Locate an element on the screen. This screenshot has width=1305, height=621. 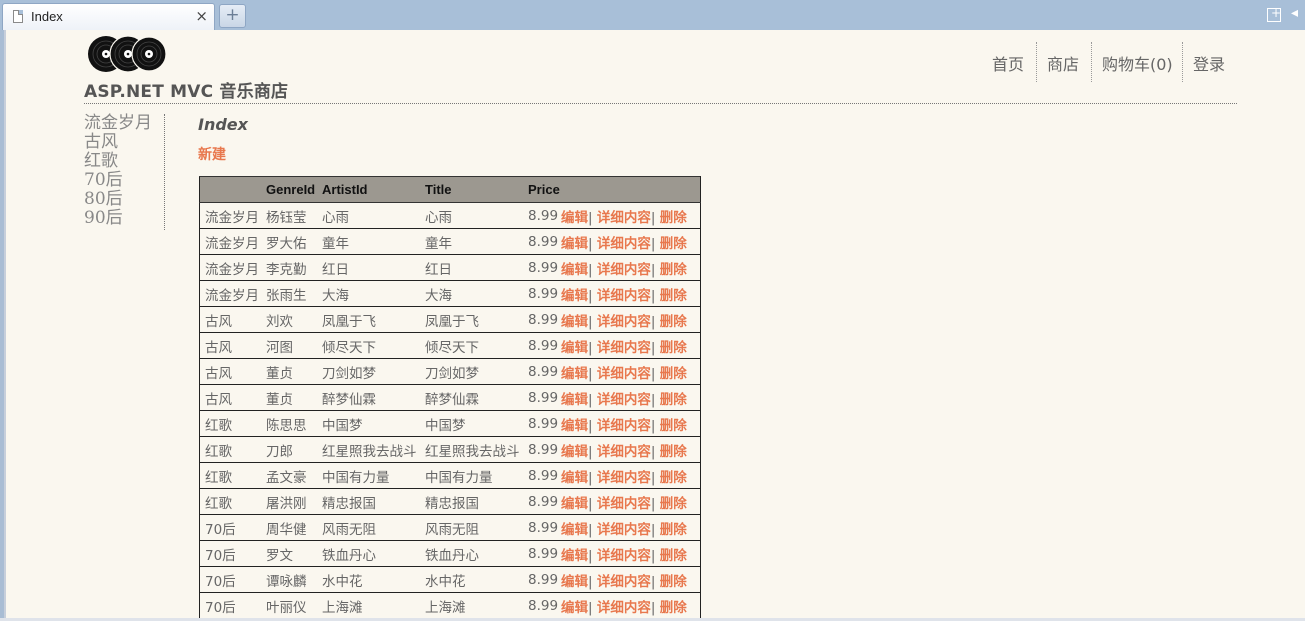
nav-separator is located at coordinates (1182, 62).